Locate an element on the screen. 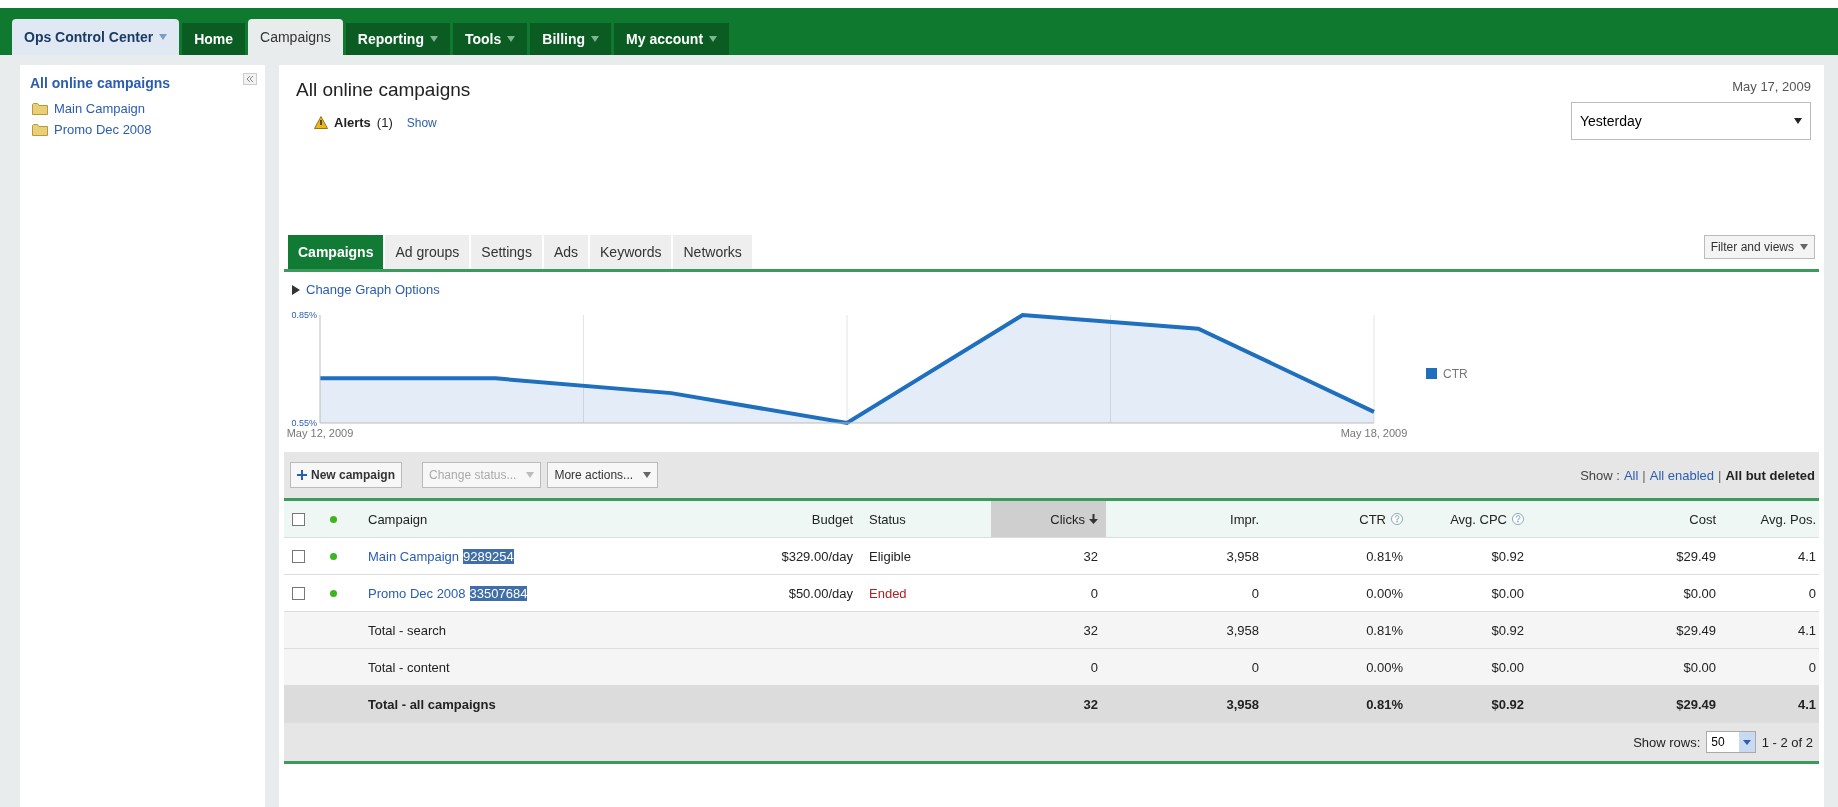 This screenshot has width=1838, height=807. folder-icon is located at coordinates (40, 129).